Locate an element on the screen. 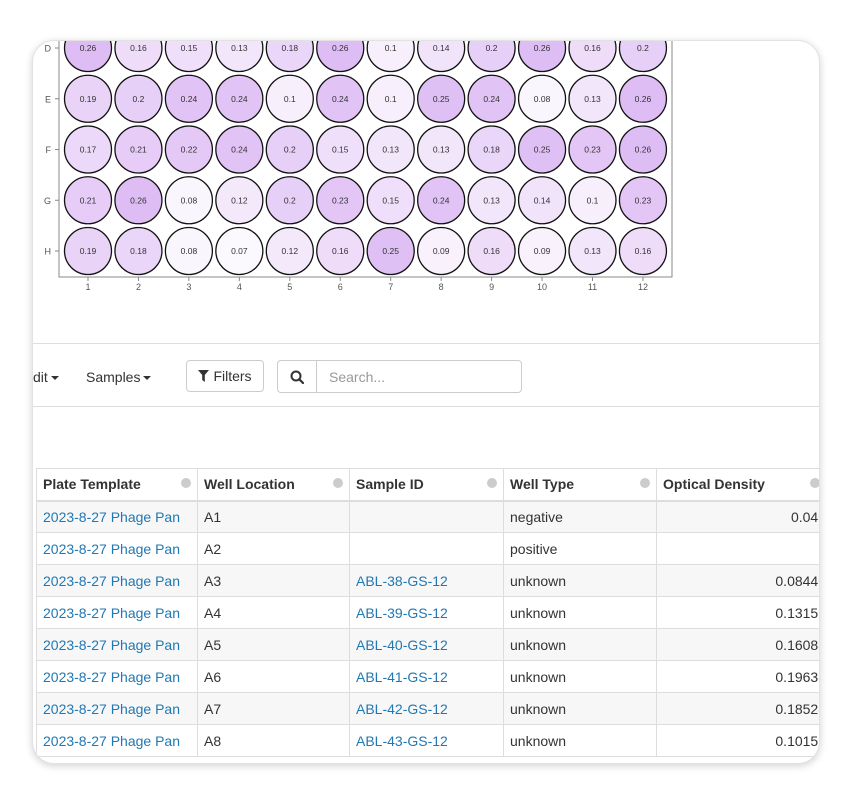  samples-menu: Samples is located at coordinates (119, 377).